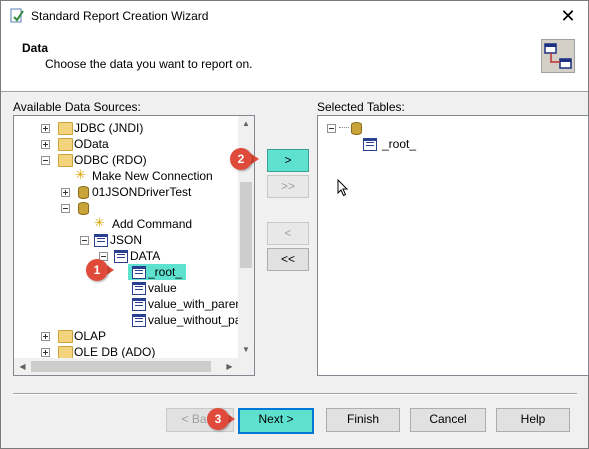 The width and height of the screenshot is (589, 449). Describe the element at coordinates (152, 176) in the screenshot. I see `tree-item-label: Make New Connection` at that location.